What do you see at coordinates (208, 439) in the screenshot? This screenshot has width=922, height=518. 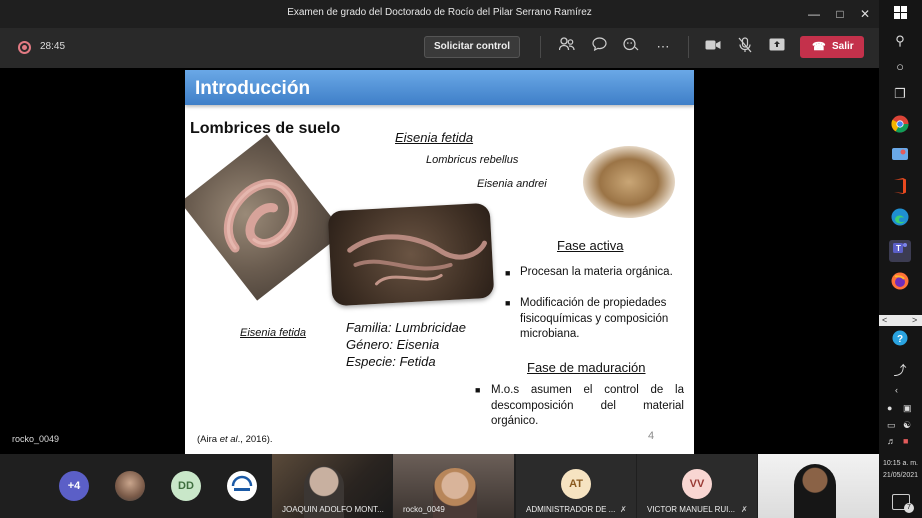 I see `citation-prefix: (Aira` at bounding box center [208, 439].